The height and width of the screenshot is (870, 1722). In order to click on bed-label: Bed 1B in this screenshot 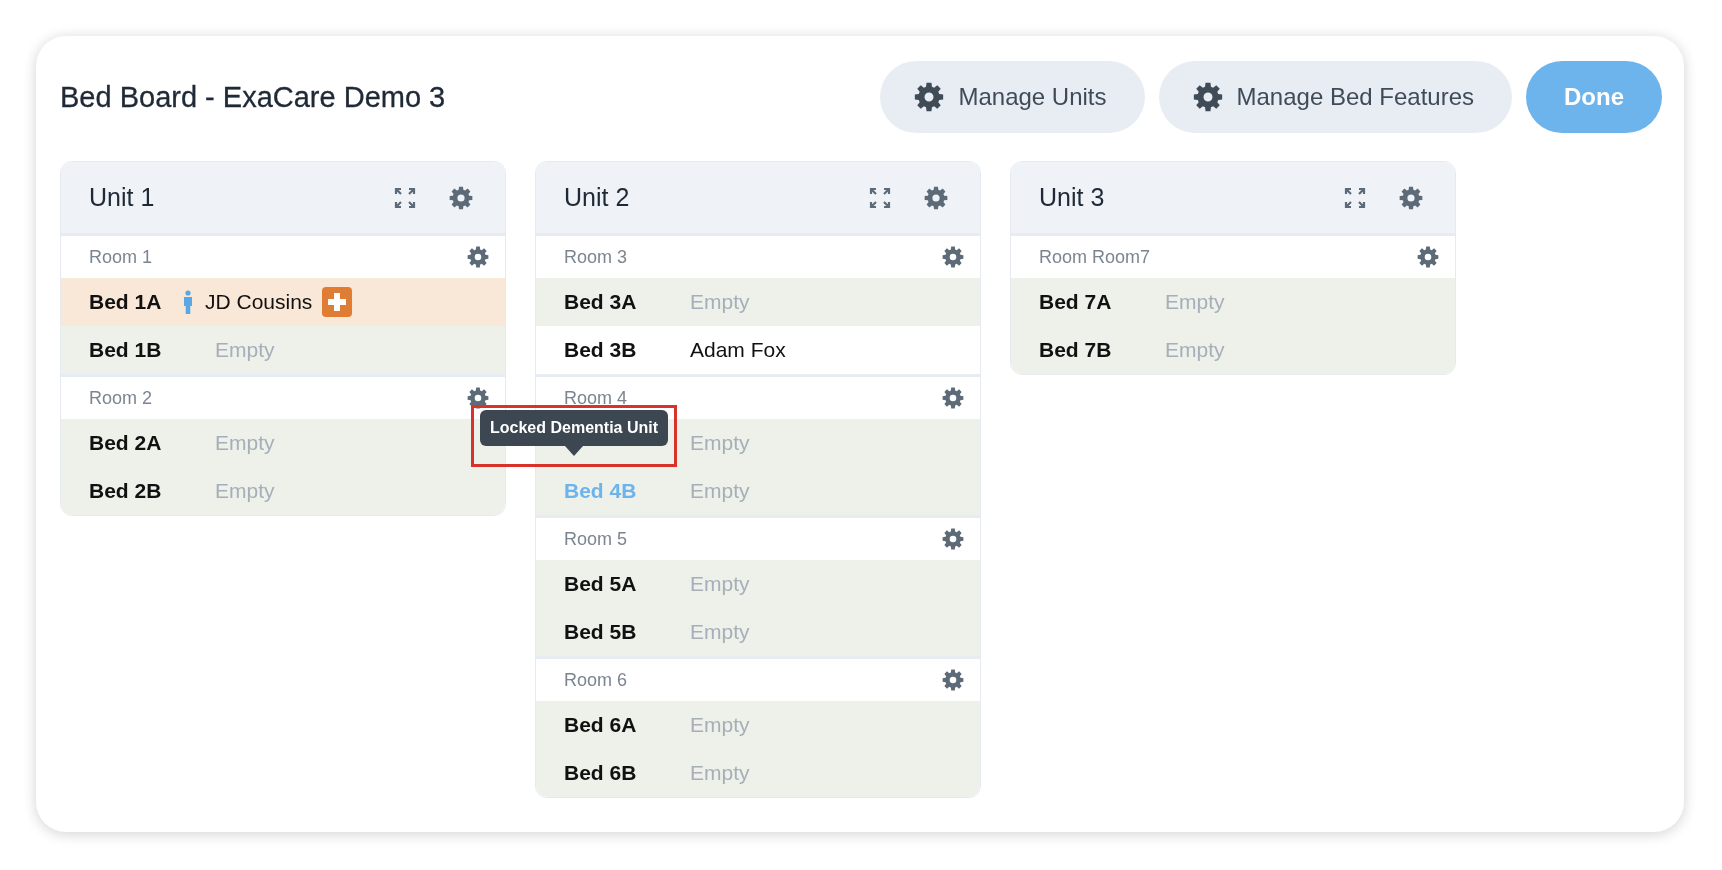, I will do `click(152, 350)`.